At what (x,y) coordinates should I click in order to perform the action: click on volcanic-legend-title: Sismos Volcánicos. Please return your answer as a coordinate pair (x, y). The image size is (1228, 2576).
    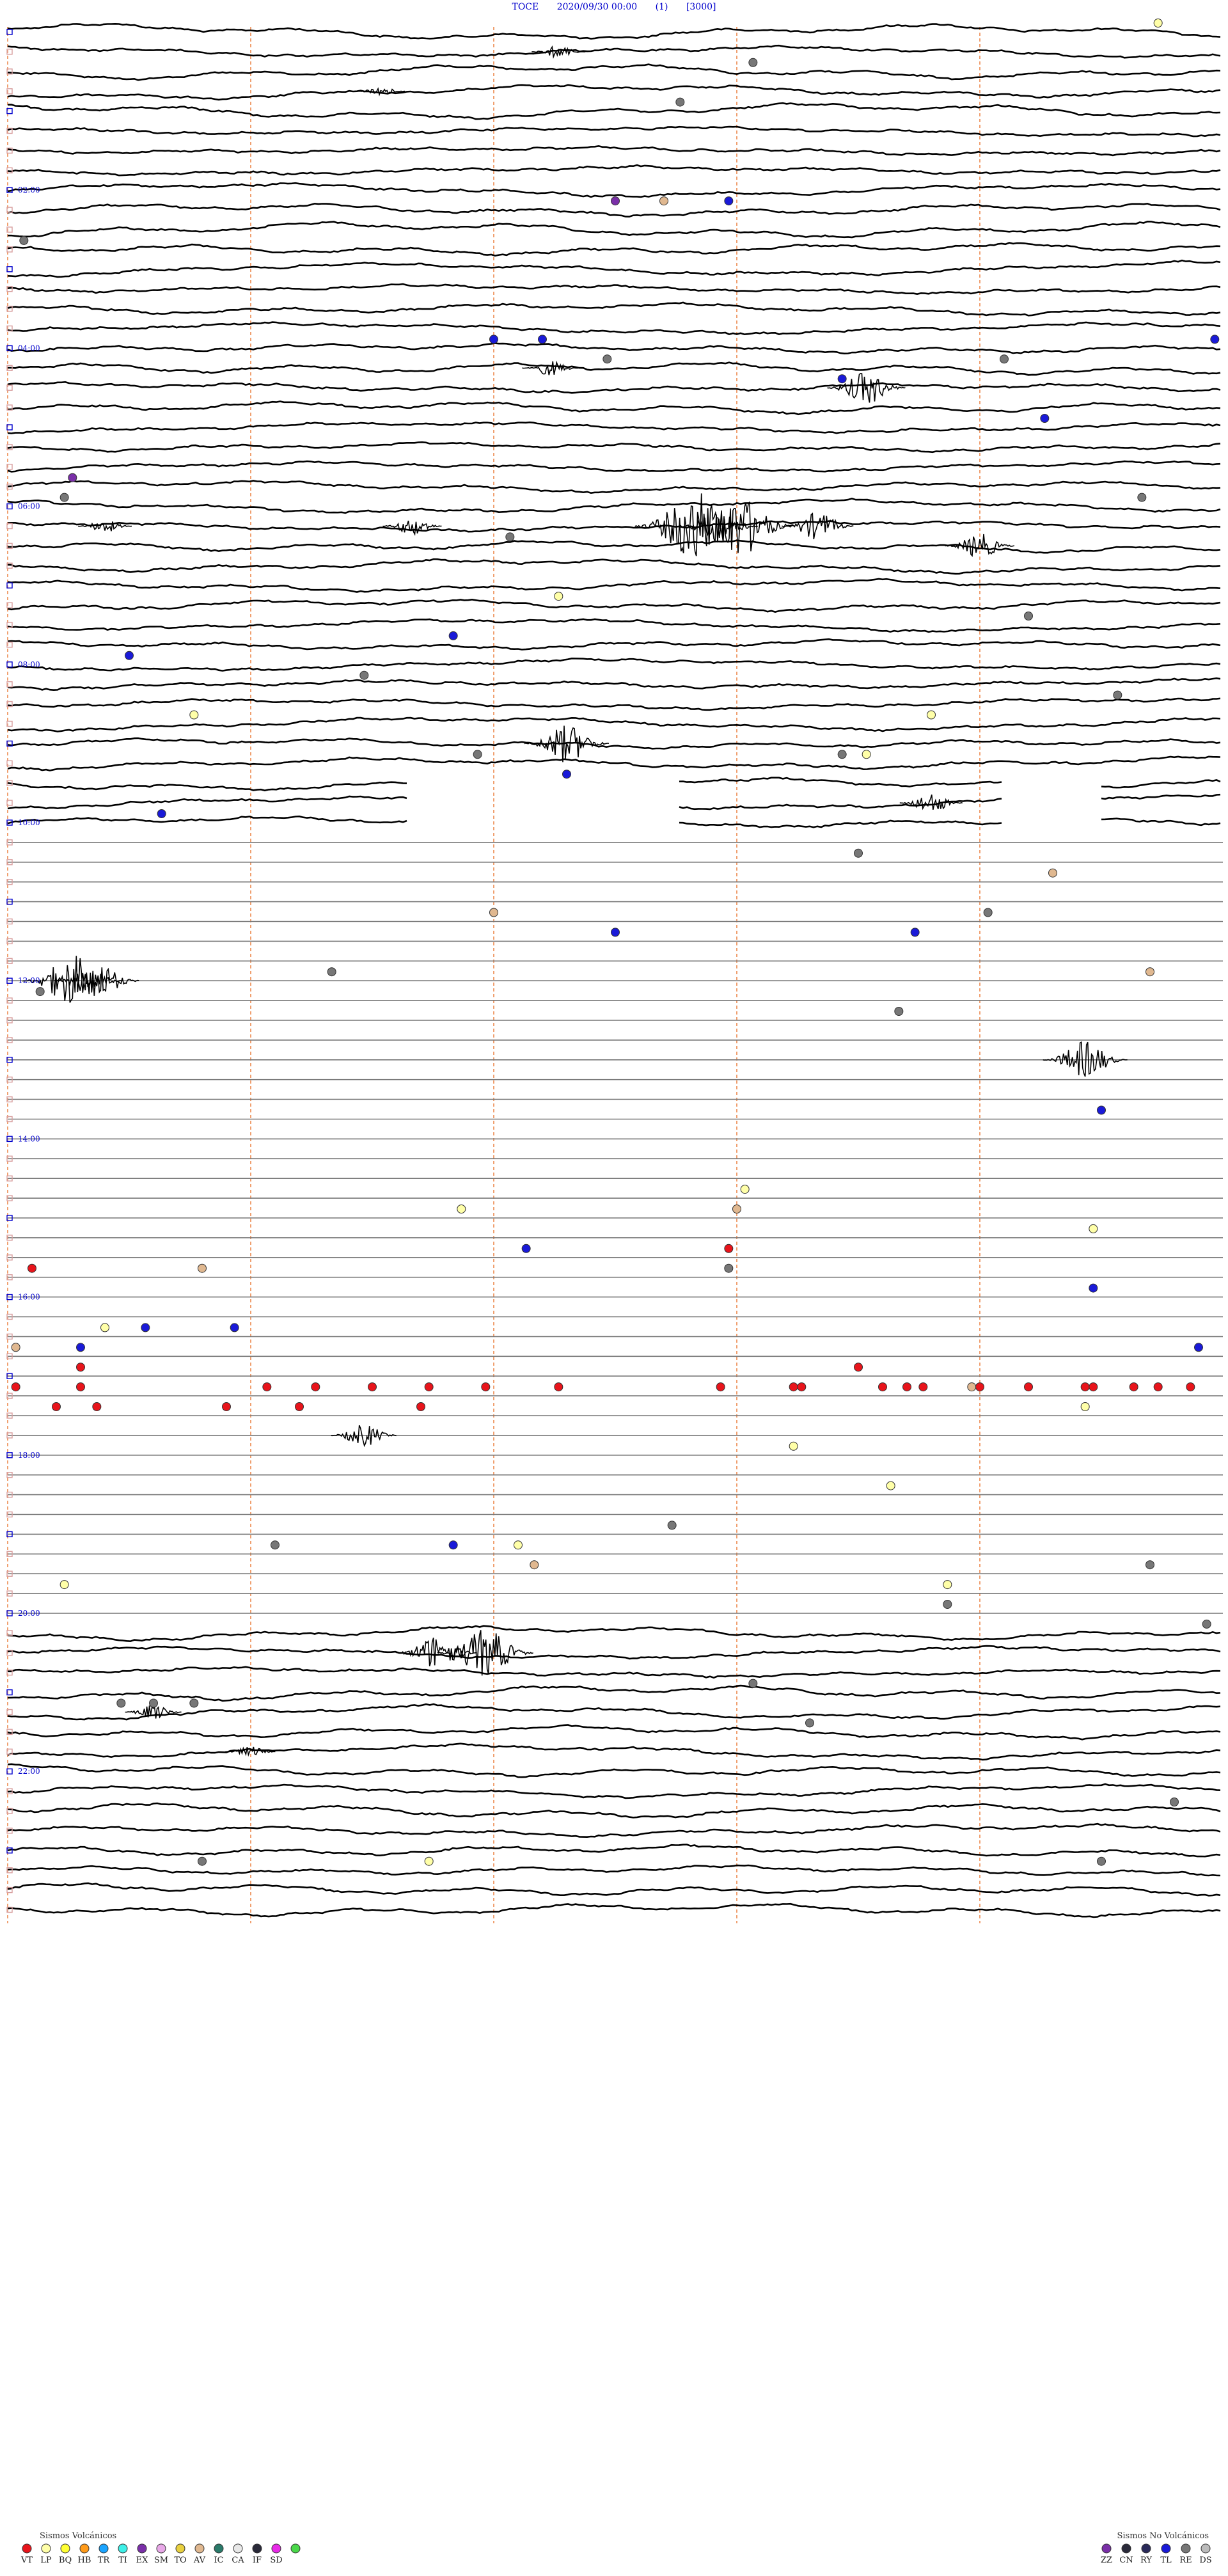
    Looking at the image, I should click on (78, 2536).